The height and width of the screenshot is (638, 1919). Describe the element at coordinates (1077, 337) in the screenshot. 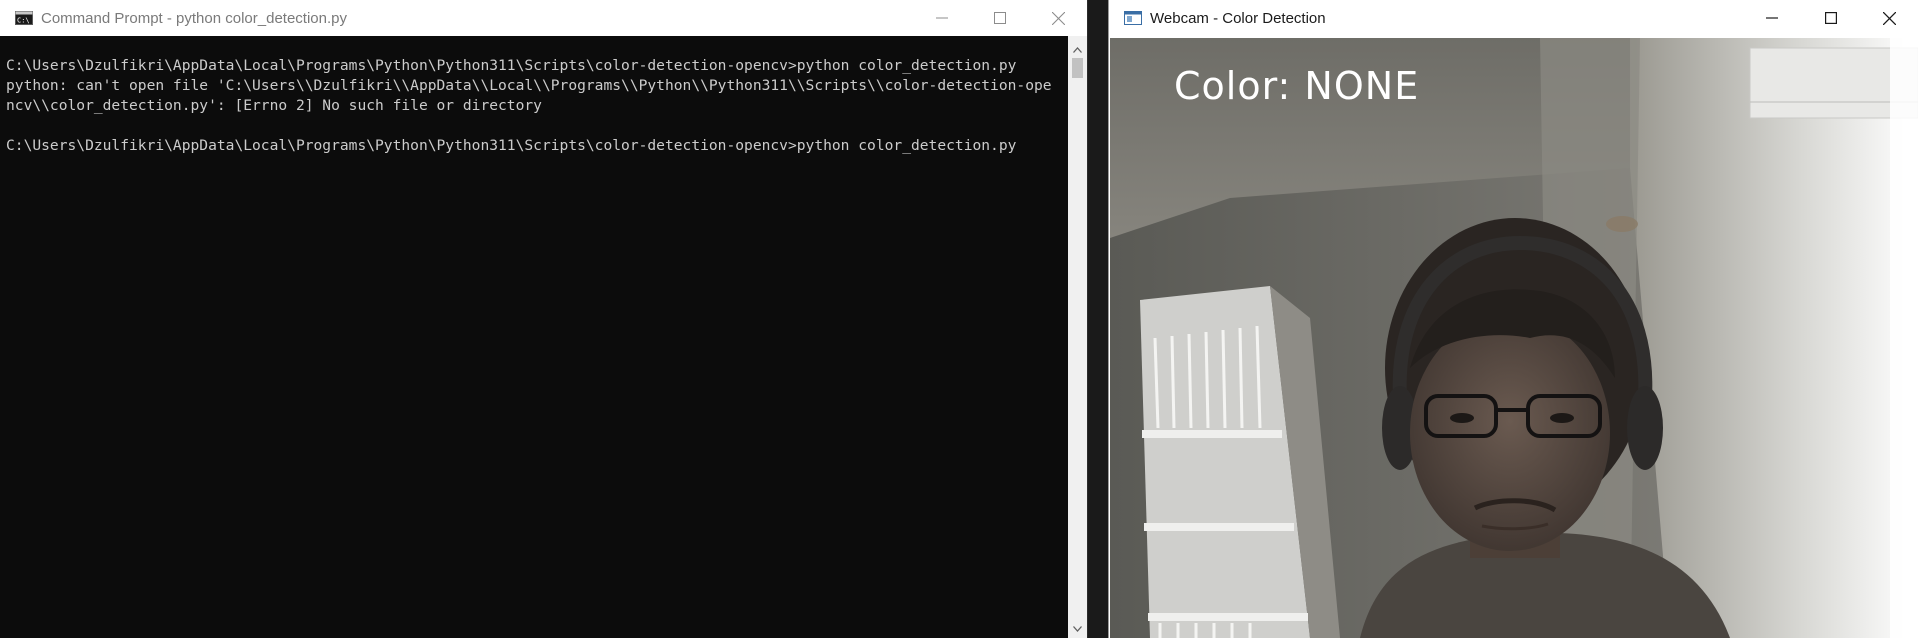

I see `vertical-scrollbar` at that location.